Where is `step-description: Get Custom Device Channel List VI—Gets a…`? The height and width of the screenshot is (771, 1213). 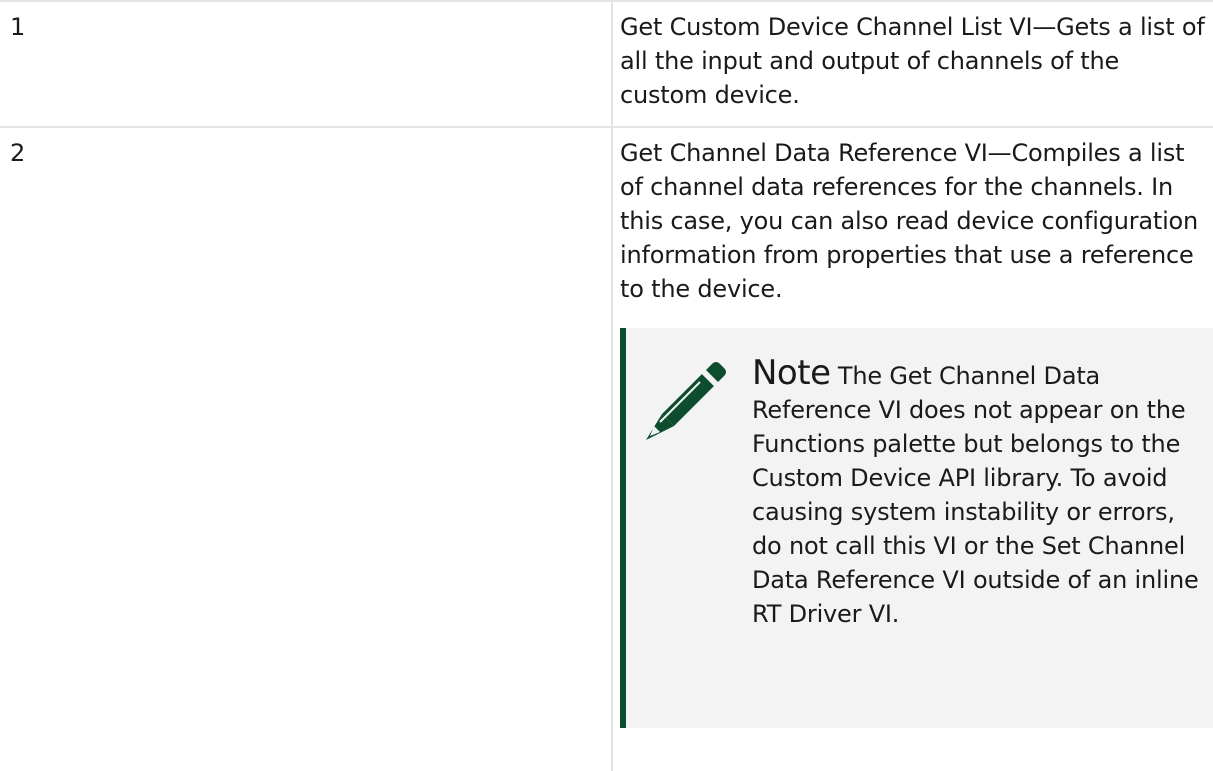 step-description: Get Custom Device Channel List VI—Gets a… is located at coordinates (912, 61).